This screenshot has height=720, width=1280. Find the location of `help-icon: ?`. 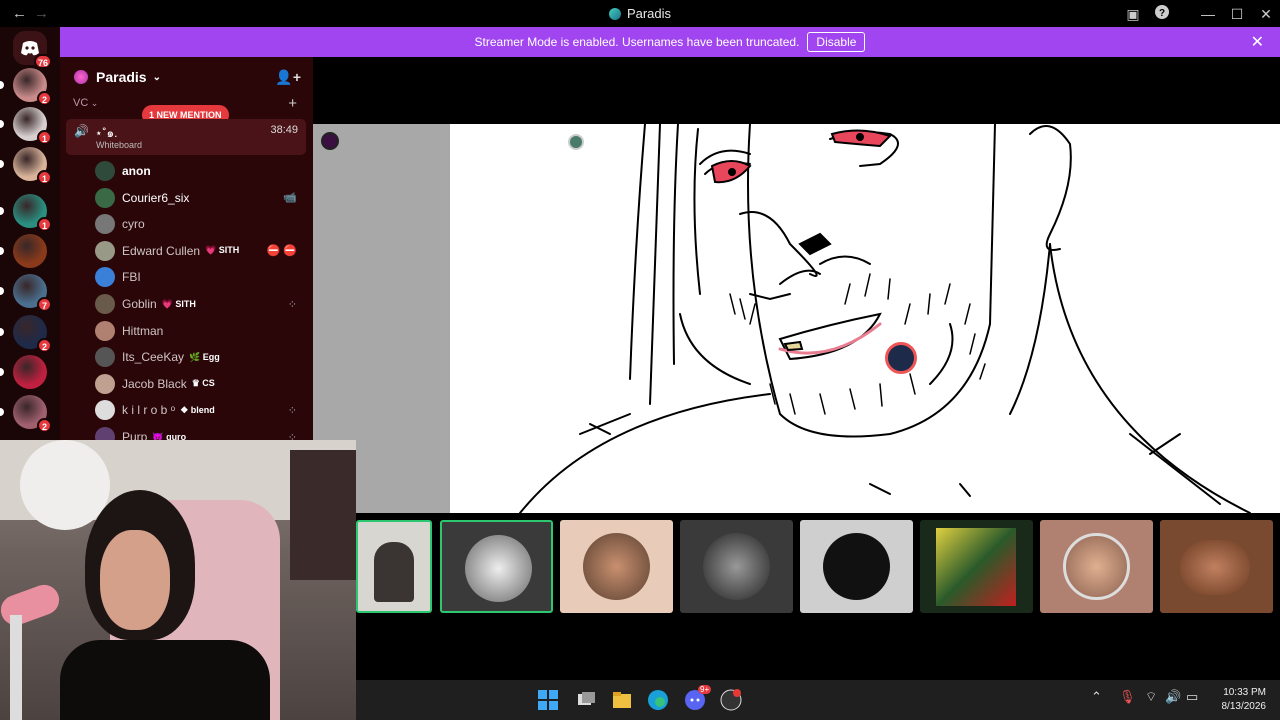

help-icon: ? is located at coordinates (1162, 14).